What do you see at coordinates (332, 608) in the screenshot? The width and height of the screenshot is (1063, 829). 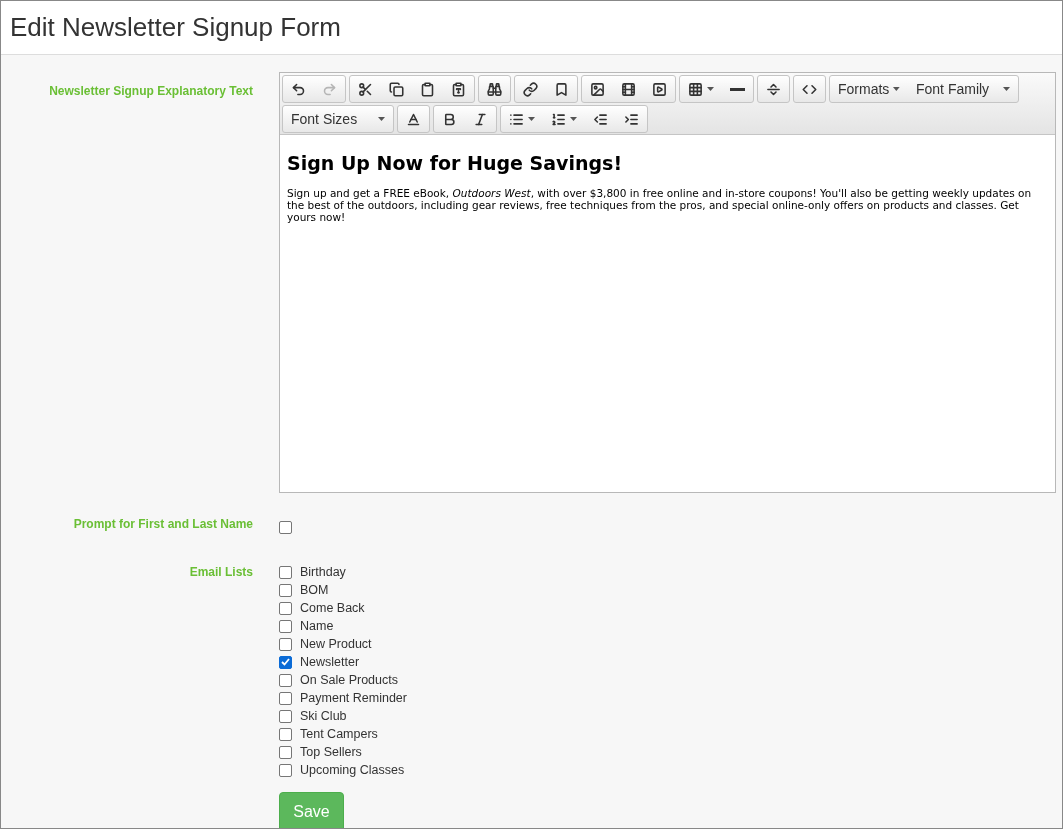 I see `checkbox-label: Come Back` at bounding box center [332, 608].